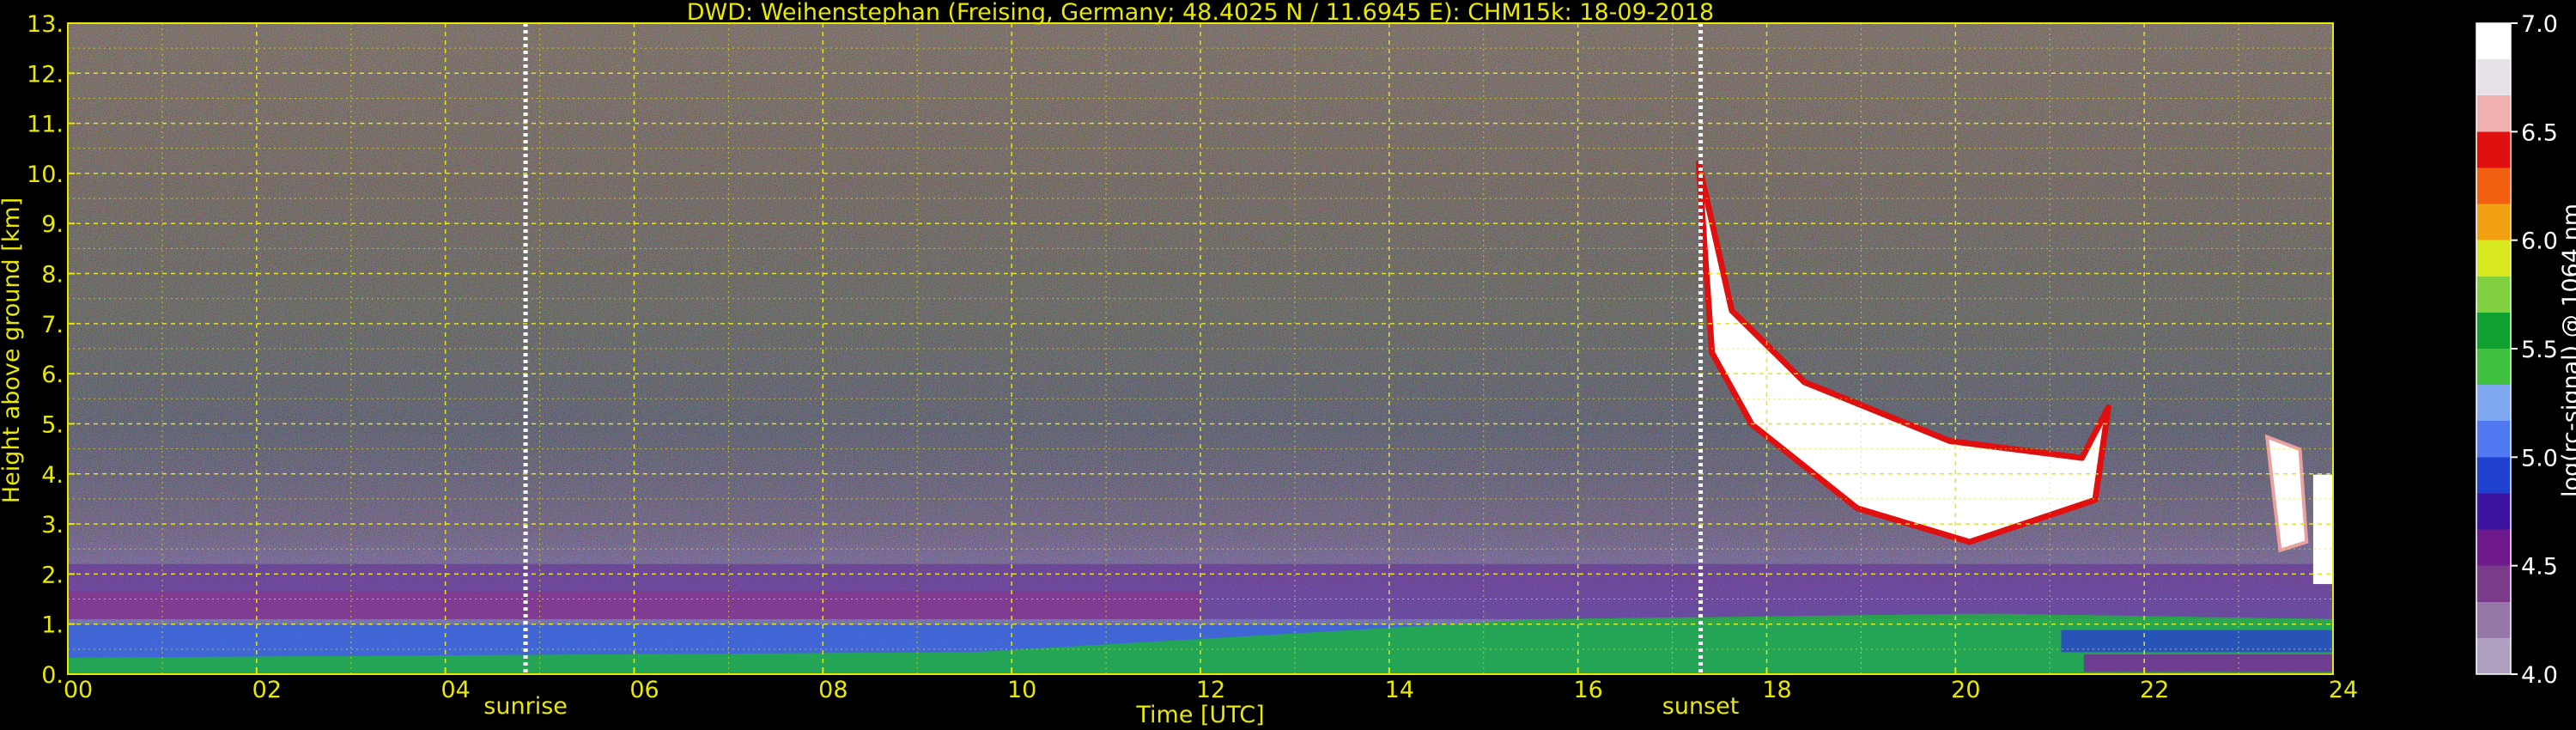 Image resolution: width=2576 pixels, height=730 pixels. What do you see at coordinates (52, 675) in the screenshot?
I see `y-tick-label: 0.` at bounding box center [52, 675].